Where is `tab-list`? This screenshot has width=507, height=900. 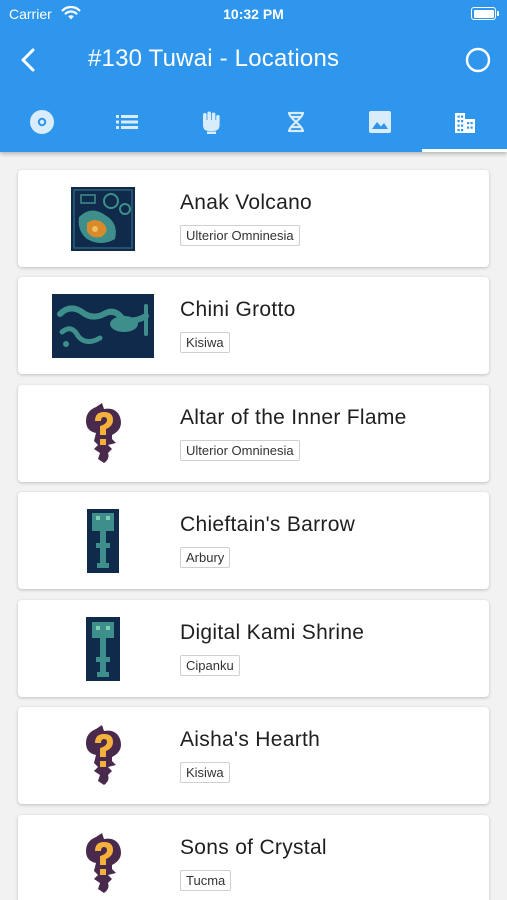
tab-list is located at coordinates (127, 122).